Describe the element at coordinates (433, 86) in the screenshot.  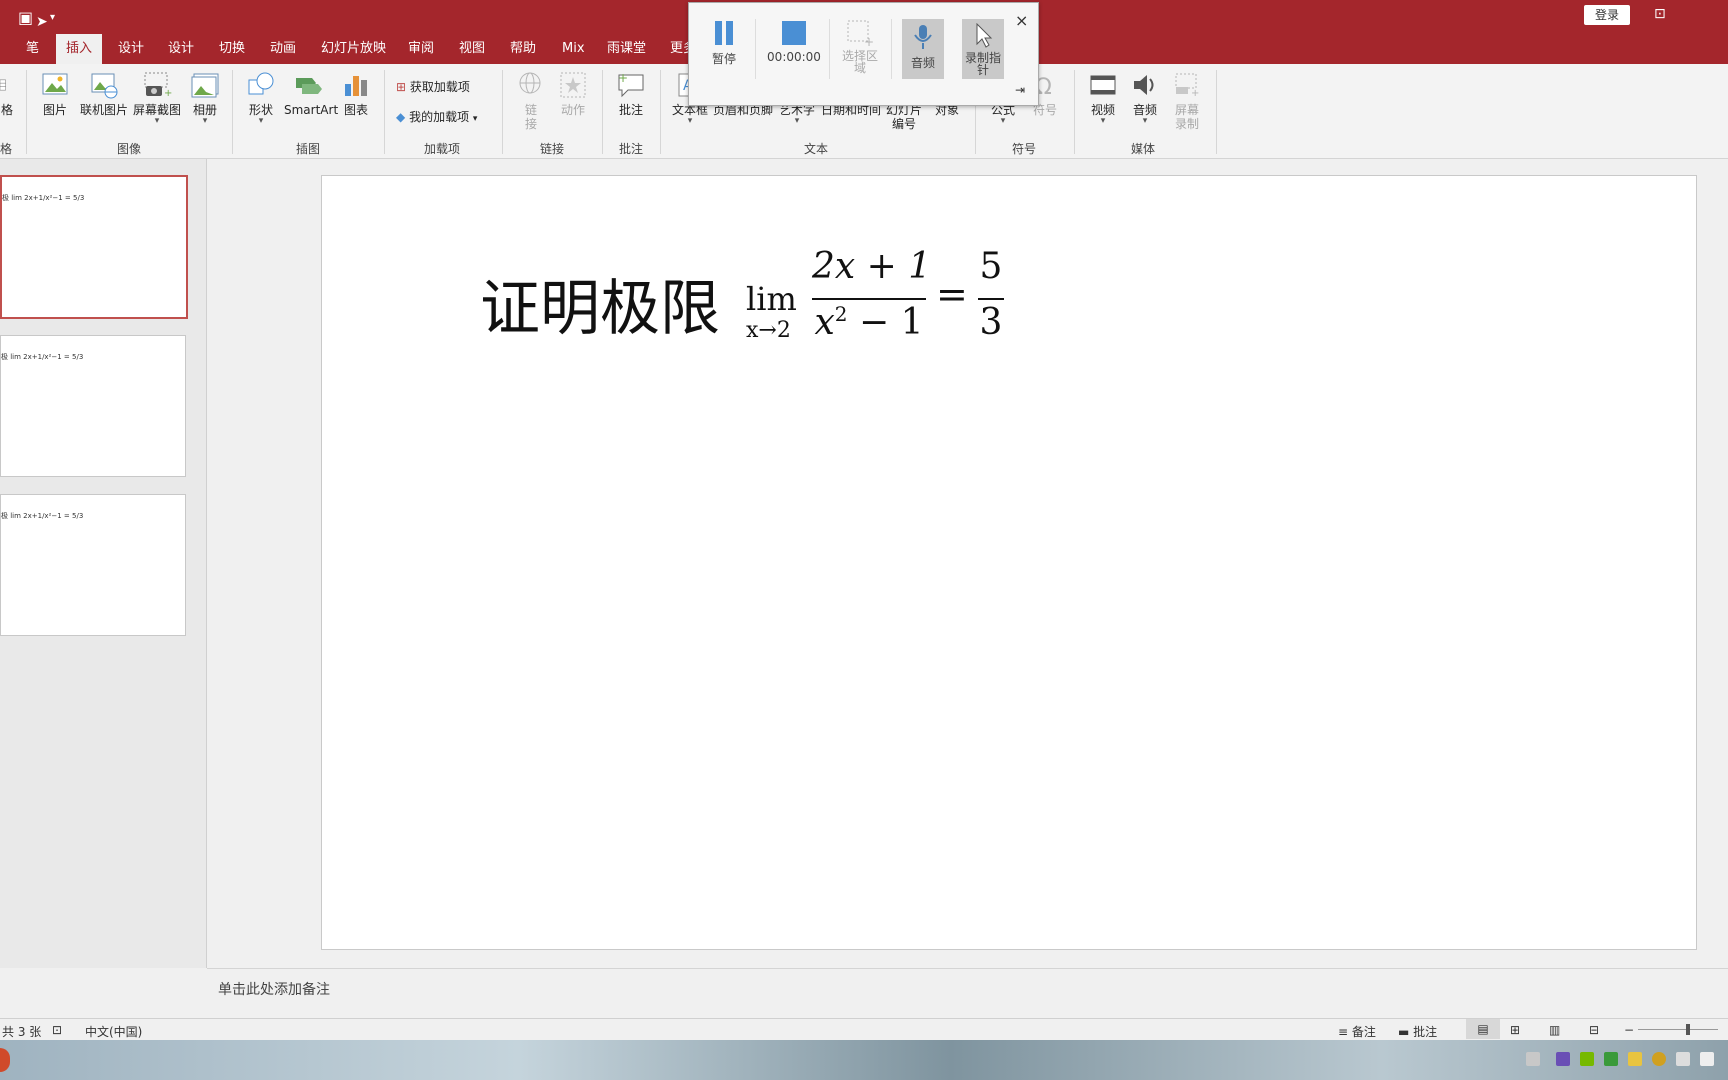
I see `get-addins-button: ⊞ 获取加载项` at that location.